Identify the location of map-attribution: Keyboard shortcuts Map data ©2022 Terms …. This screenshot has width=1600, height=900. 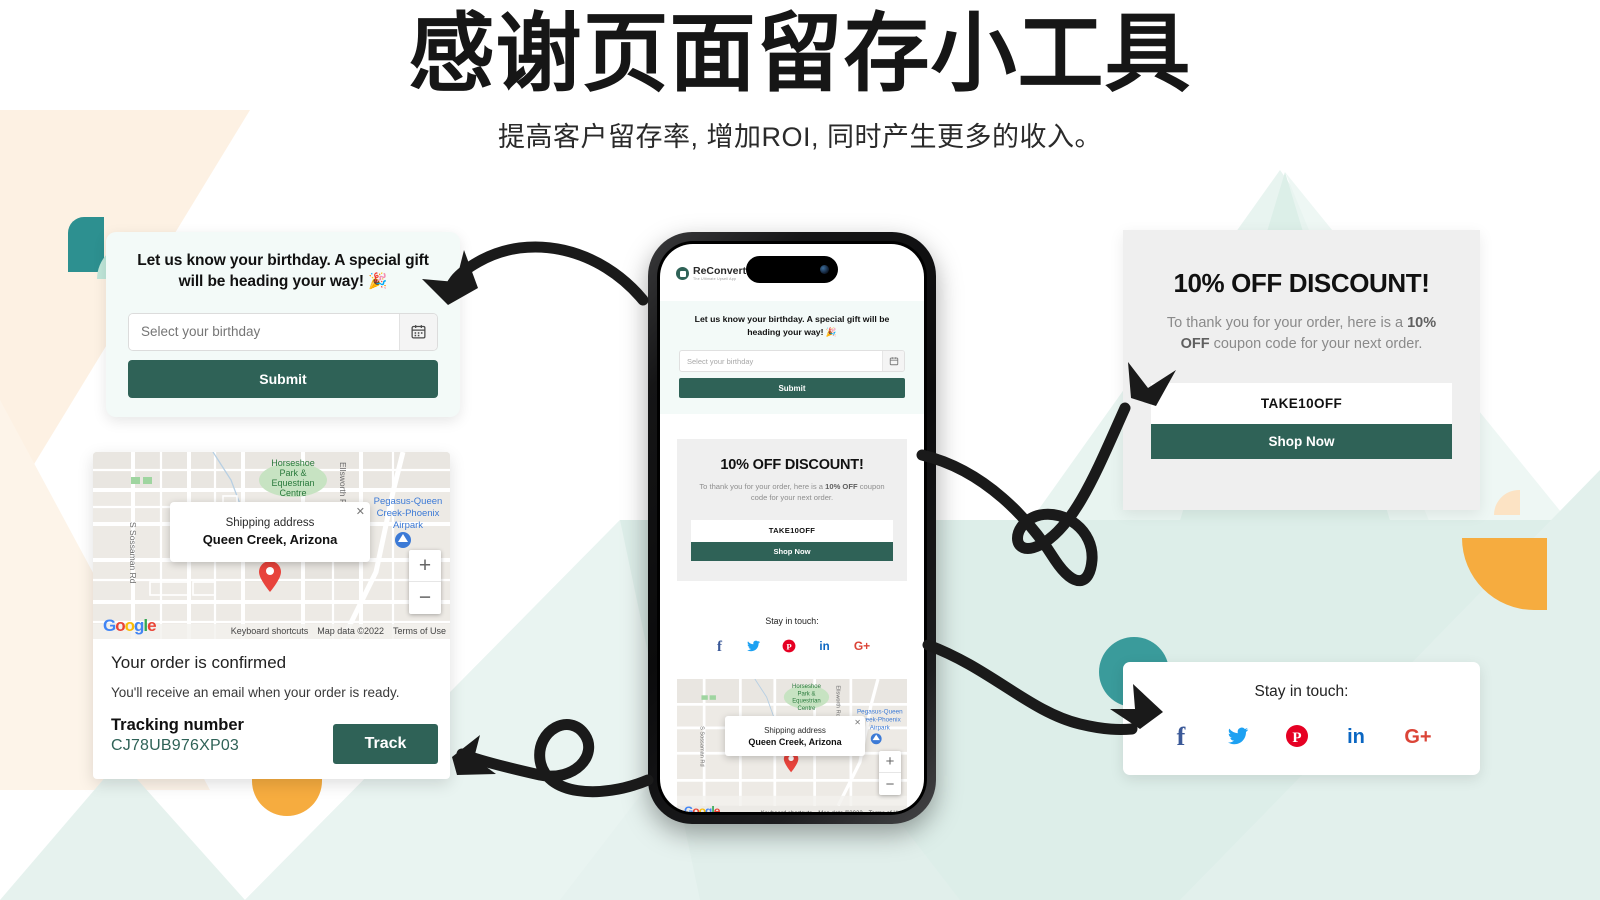
(338, 631).